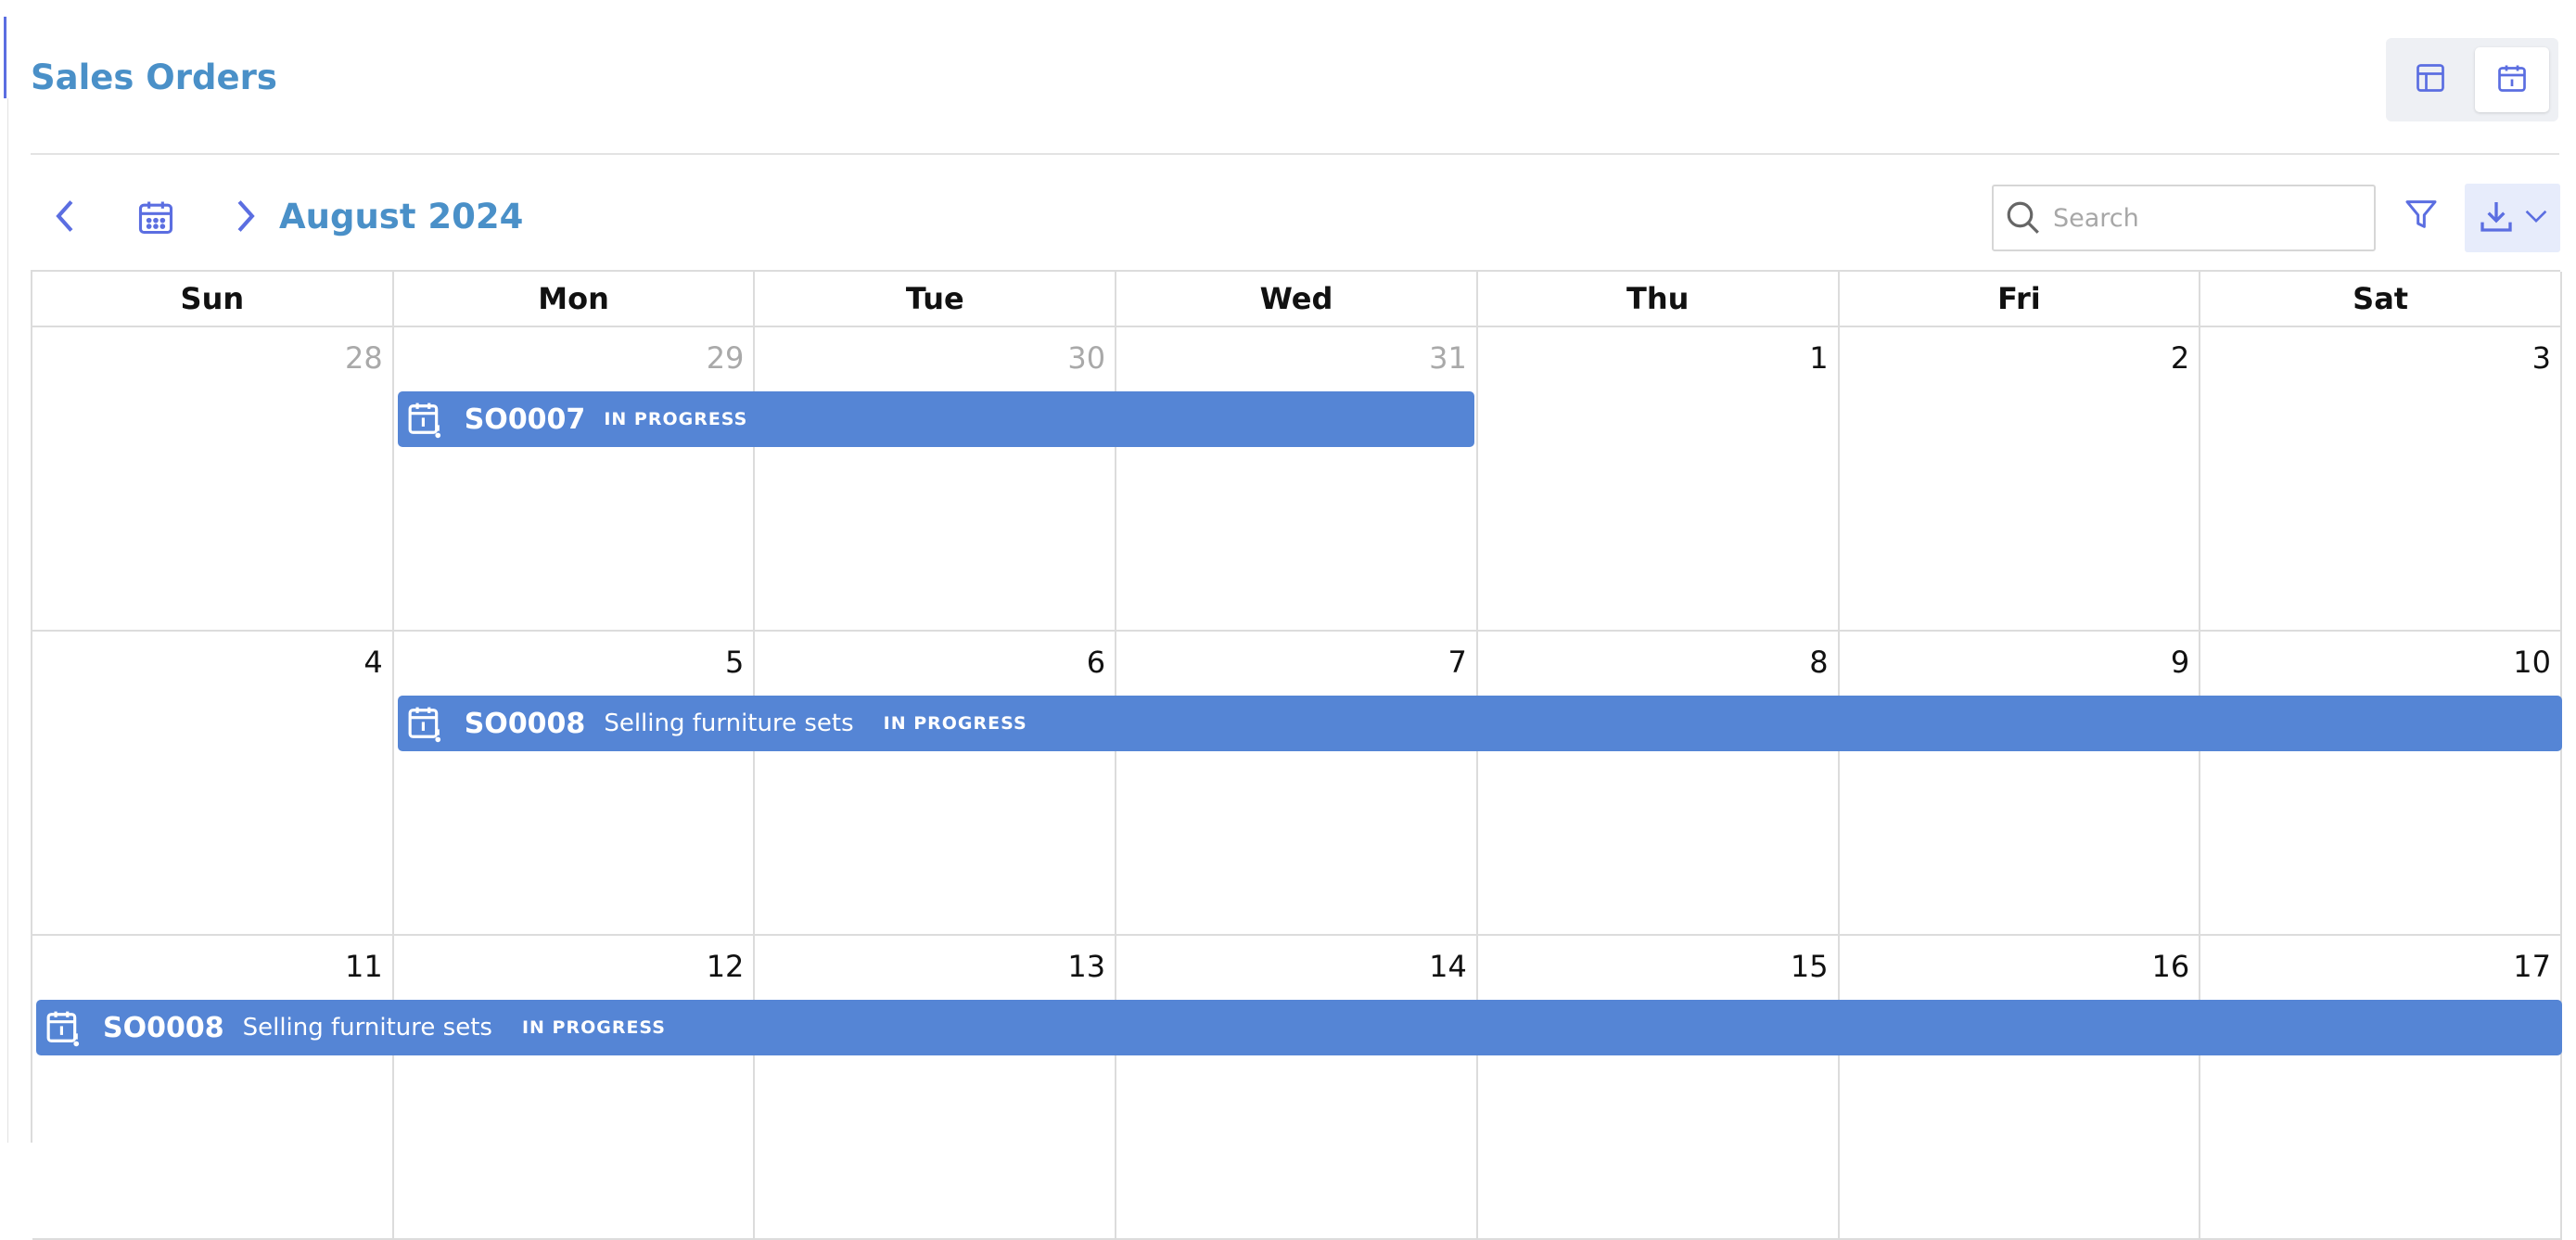 This screenshot has width=2576, height=1240. What do you see at coordinates (525, 419) in the screenshot?
I see `event-code: SO0007` at bounding box center [525, 419].